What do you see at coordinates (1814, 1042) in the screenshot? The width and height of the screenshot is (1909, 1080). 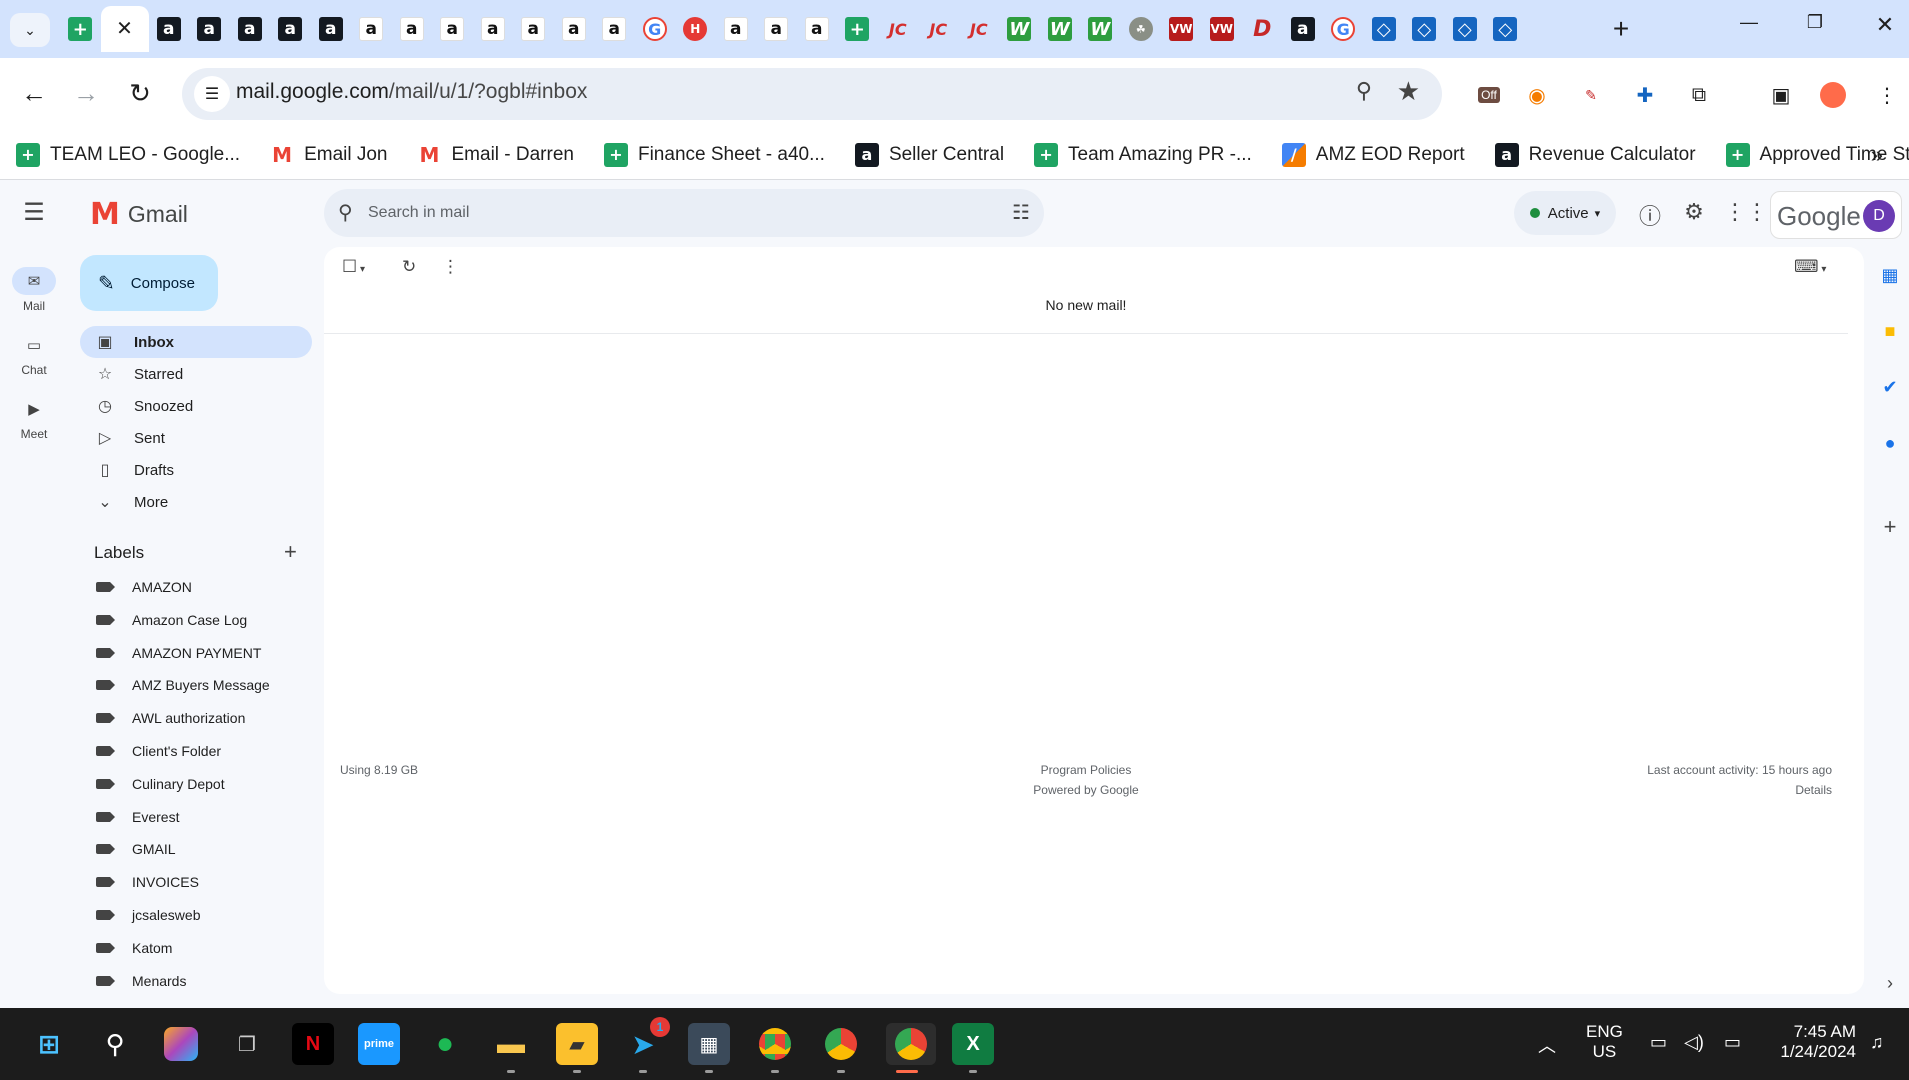 I see `clock: 7:45 AM 1/24/2024` at bounding box center [1814, 1042].